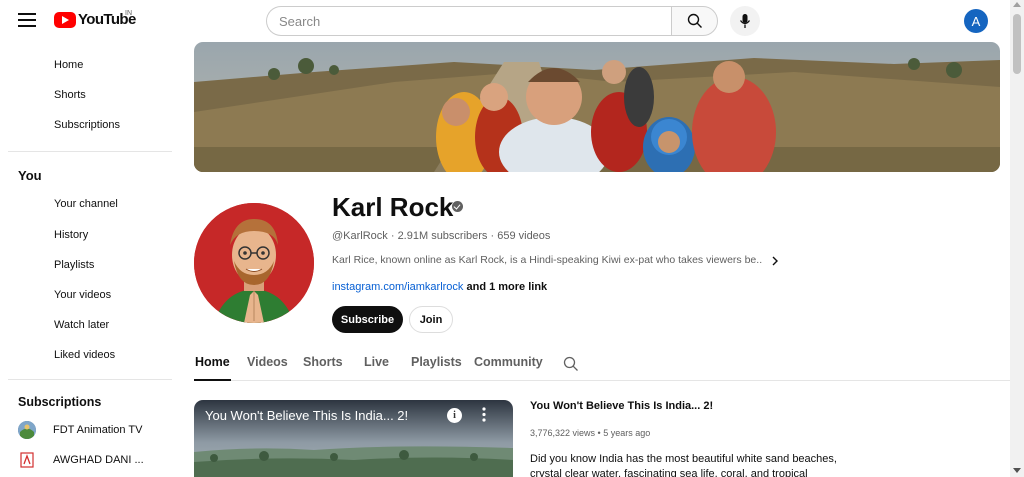 Image resolution: width=1024 pixels, height=477 pixels. I want to click on join-button: Join, so click(431, 319).